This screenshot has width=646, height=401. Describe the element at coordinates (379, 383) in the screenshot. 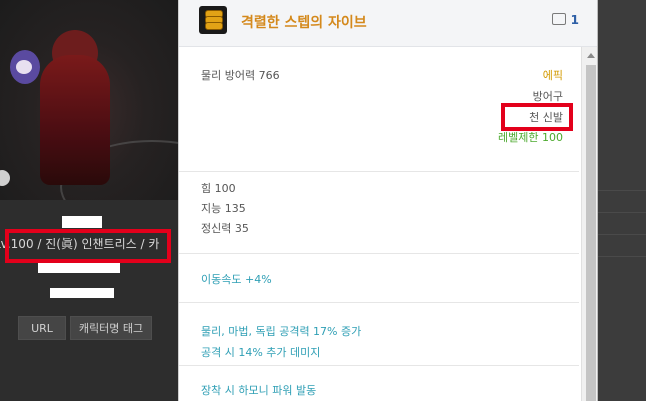

I see `set-section: 장착 시 하모니 파워 발동` at that location.